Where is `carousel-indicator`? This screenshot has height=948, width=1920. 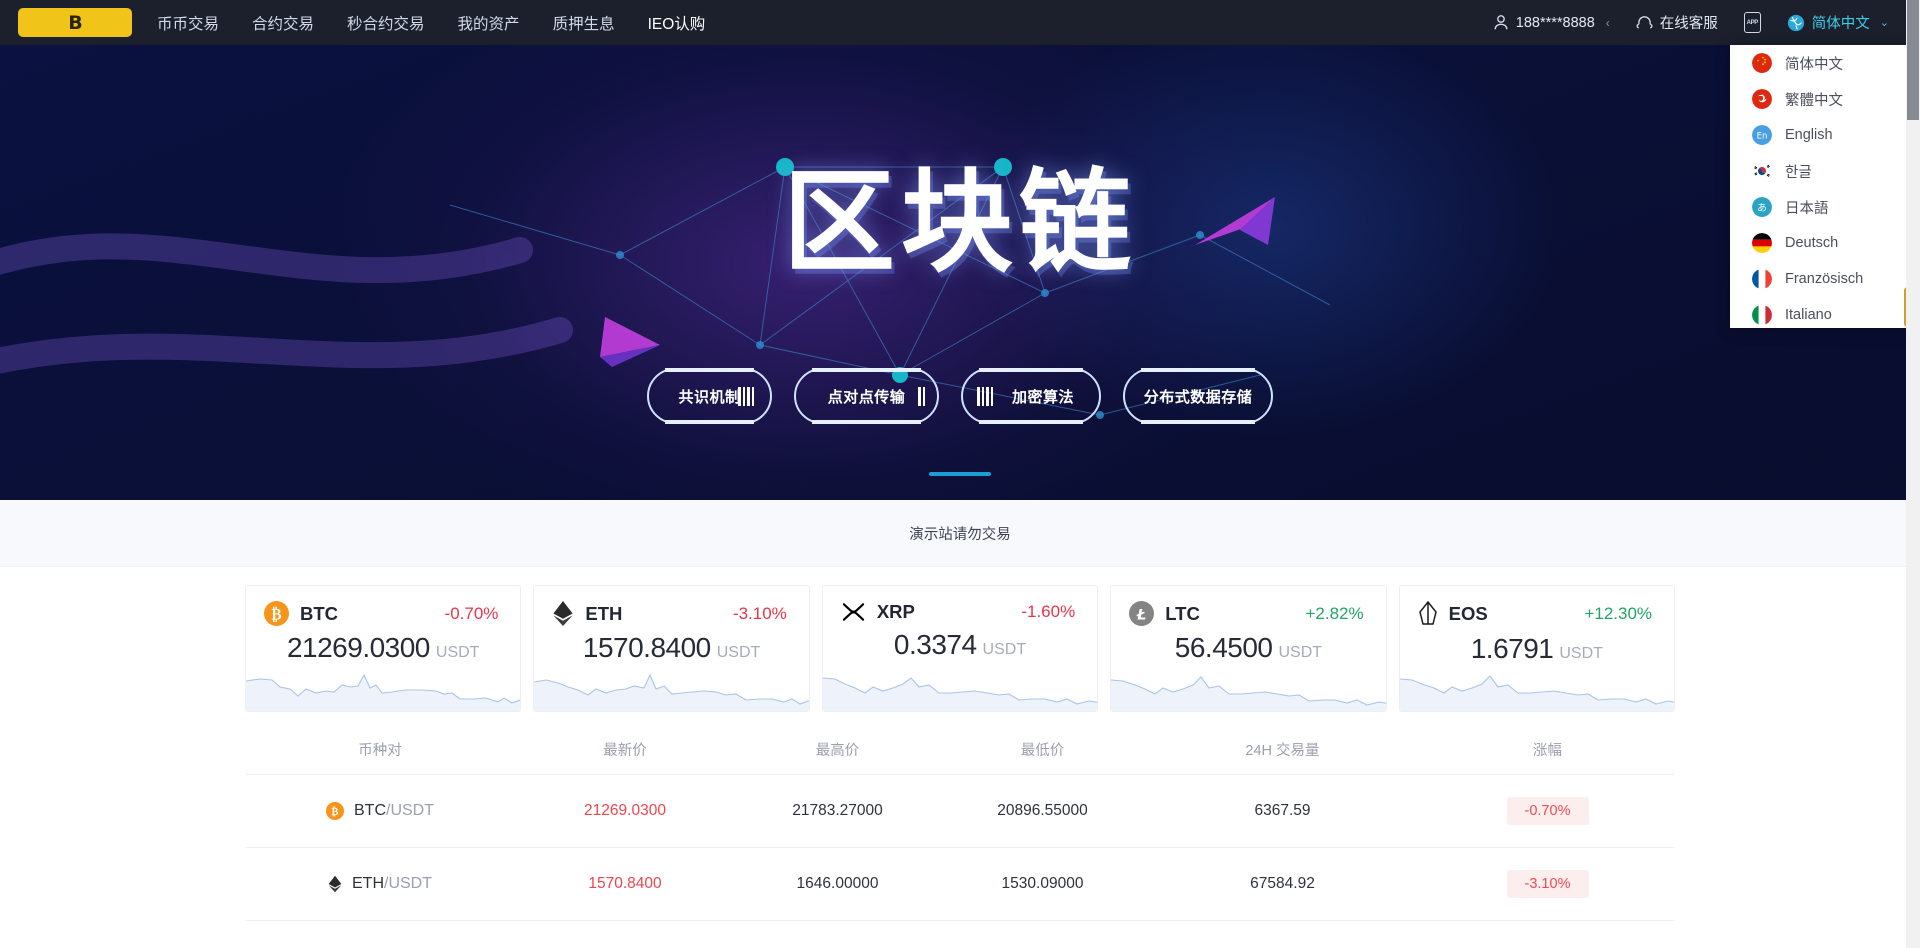 carousel-indicator is located at coordinates (960, 474).